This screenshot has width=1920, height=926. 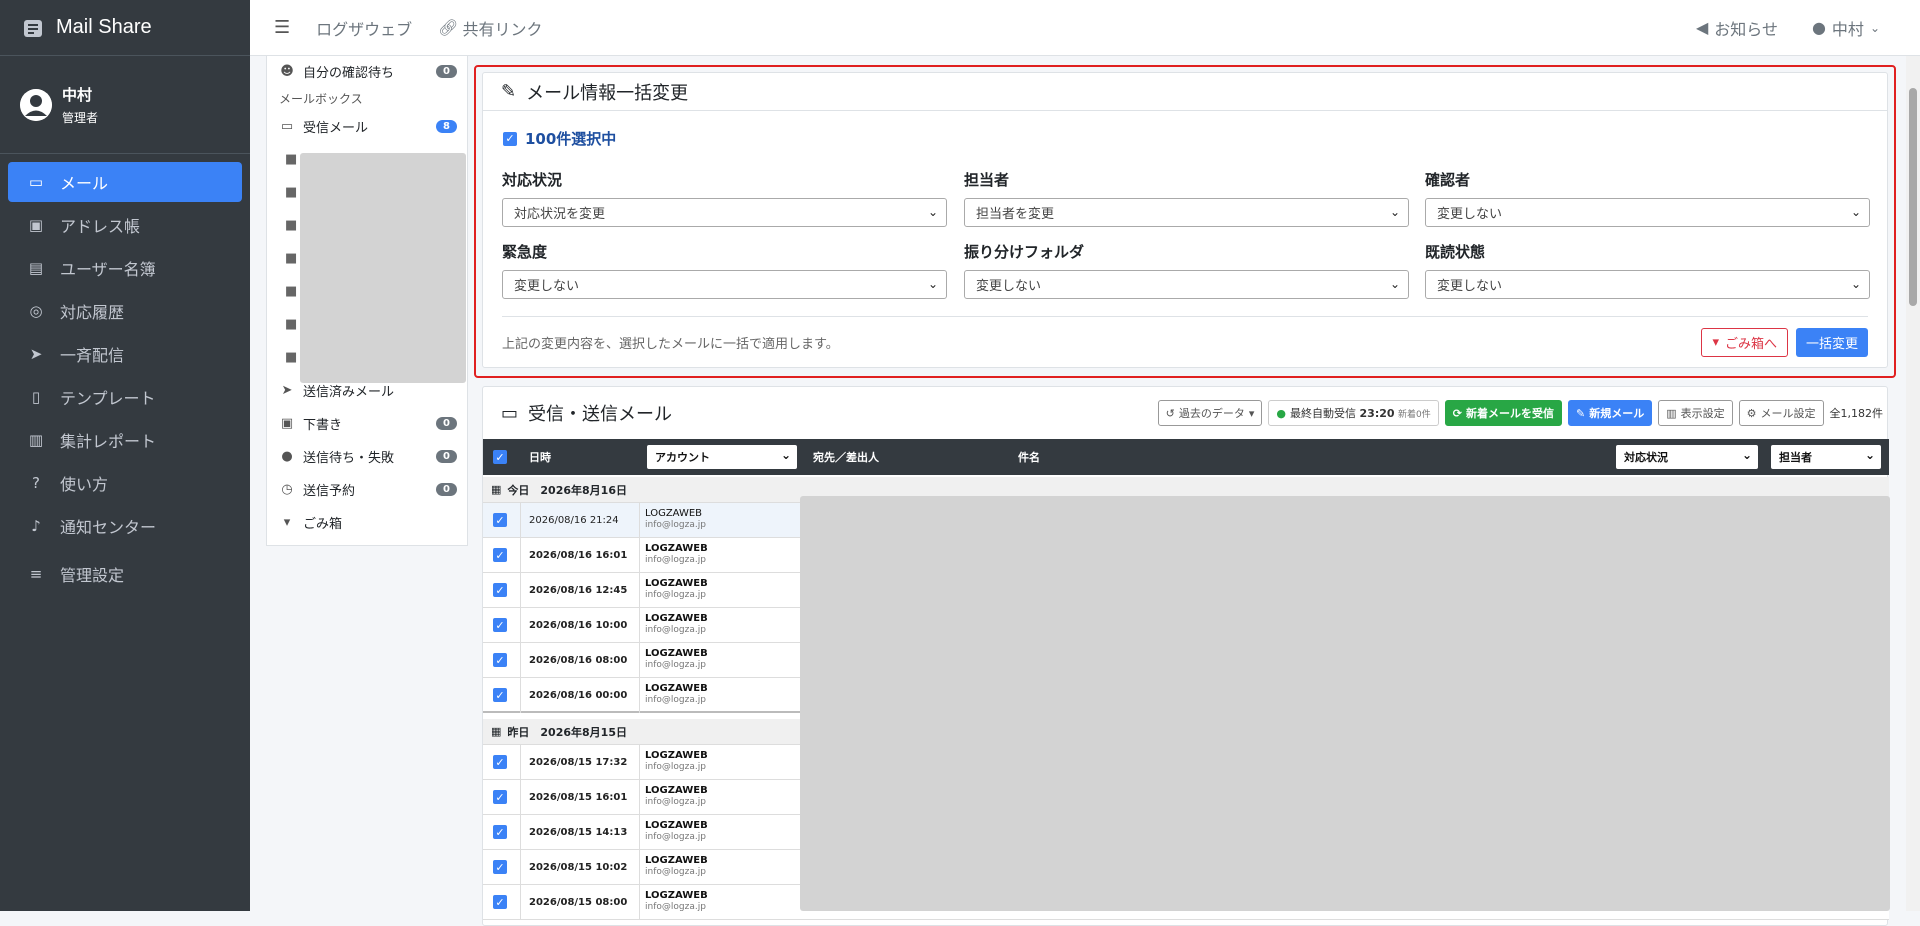 I want to click on status-filter-select: 対応状況 ⌄, so click(x=1687, y=457).